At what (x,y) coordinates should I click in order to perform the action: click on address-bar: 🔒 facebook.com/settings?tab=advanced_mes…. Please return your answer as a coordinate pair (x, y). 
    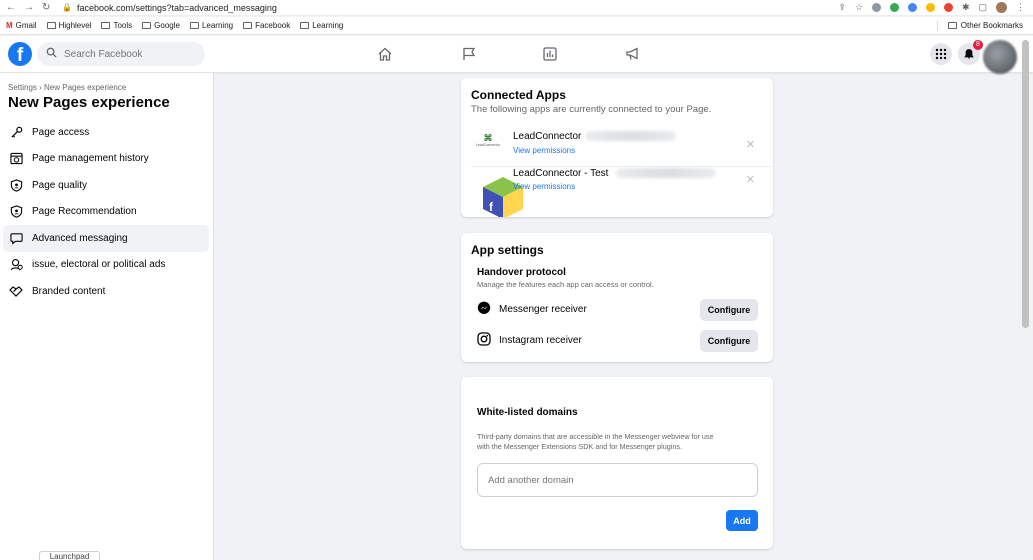
    Looking at the image, I should click on (169, 8).